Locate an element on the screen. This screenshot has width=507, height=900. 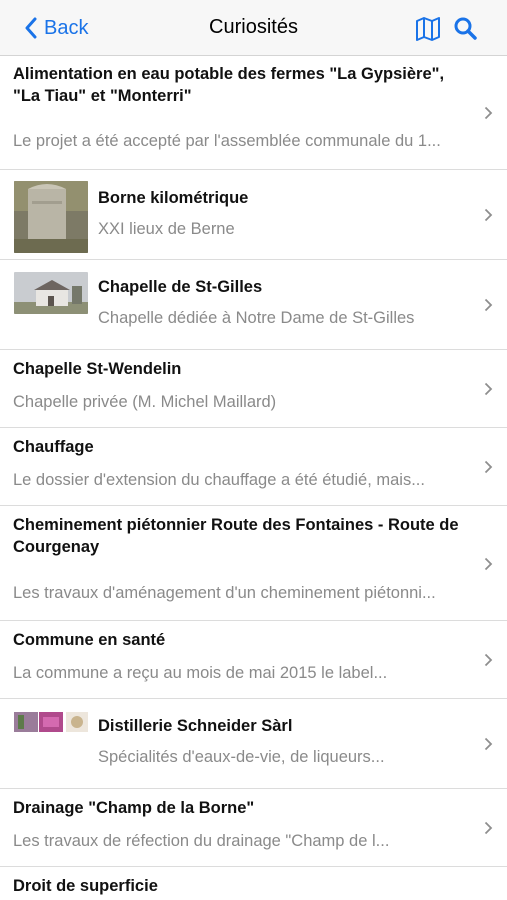
item-subtitle: Chapelle privée (M. Michel Maillard) is located at coordinates (145, 402).